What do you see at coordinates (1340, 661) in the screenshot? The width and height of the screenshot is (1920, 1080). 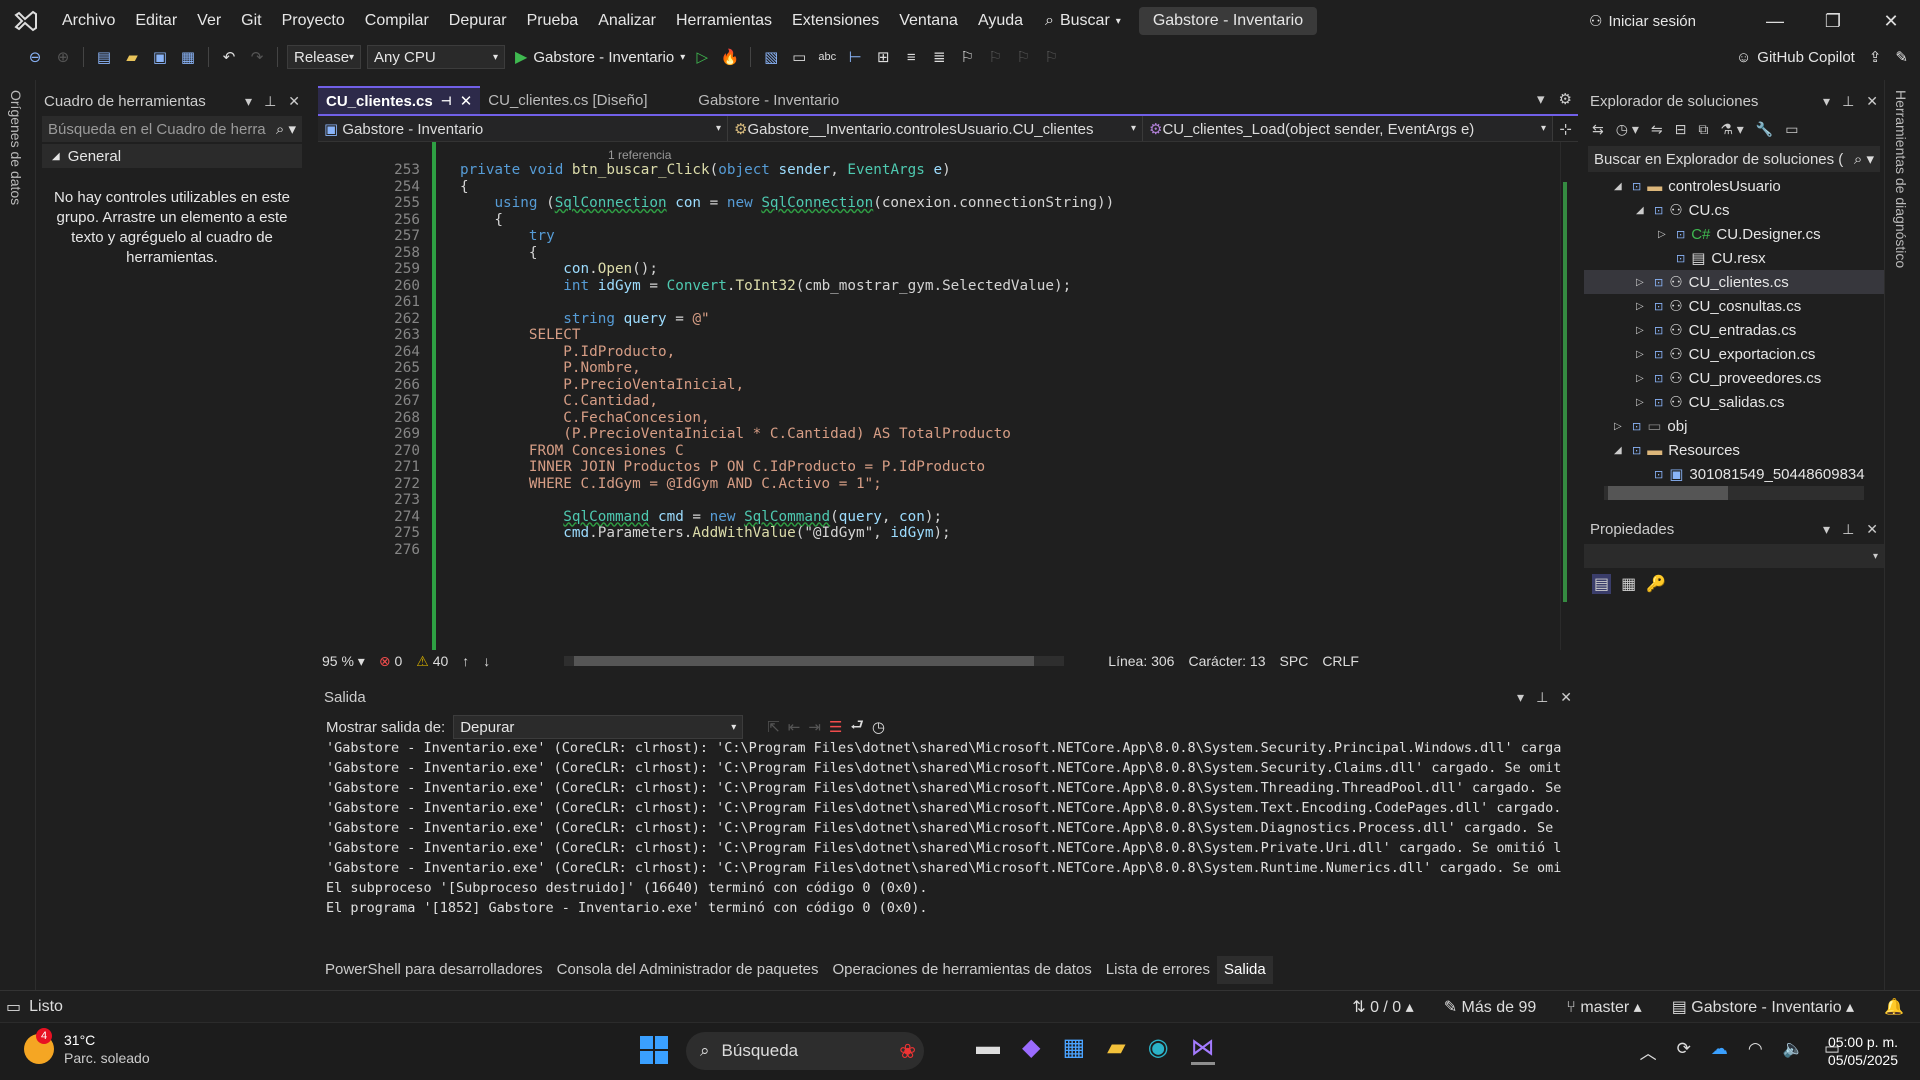 I see `eol-indicator: CRLF` at bounding box center [1340, 661].